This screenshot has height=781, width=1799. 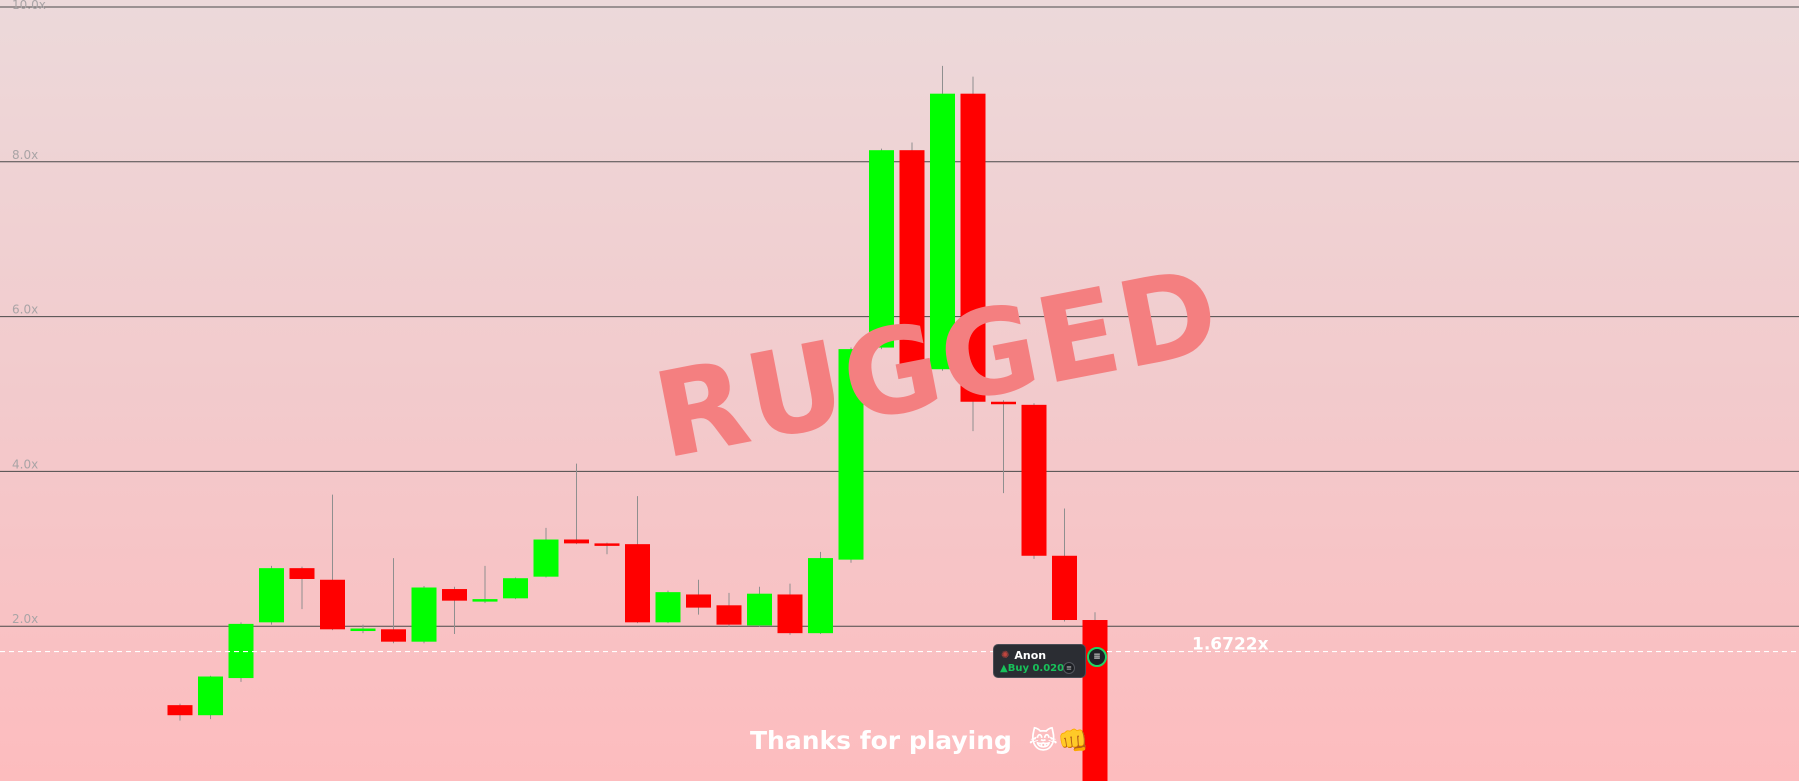 I want to click on spider-icon: ✺, so click(x=1005, y=655).